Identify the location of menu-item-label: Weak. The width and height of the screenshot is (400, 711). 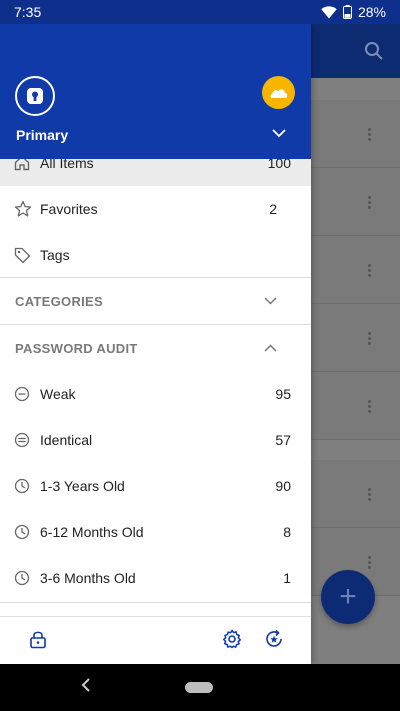
(58, 394).